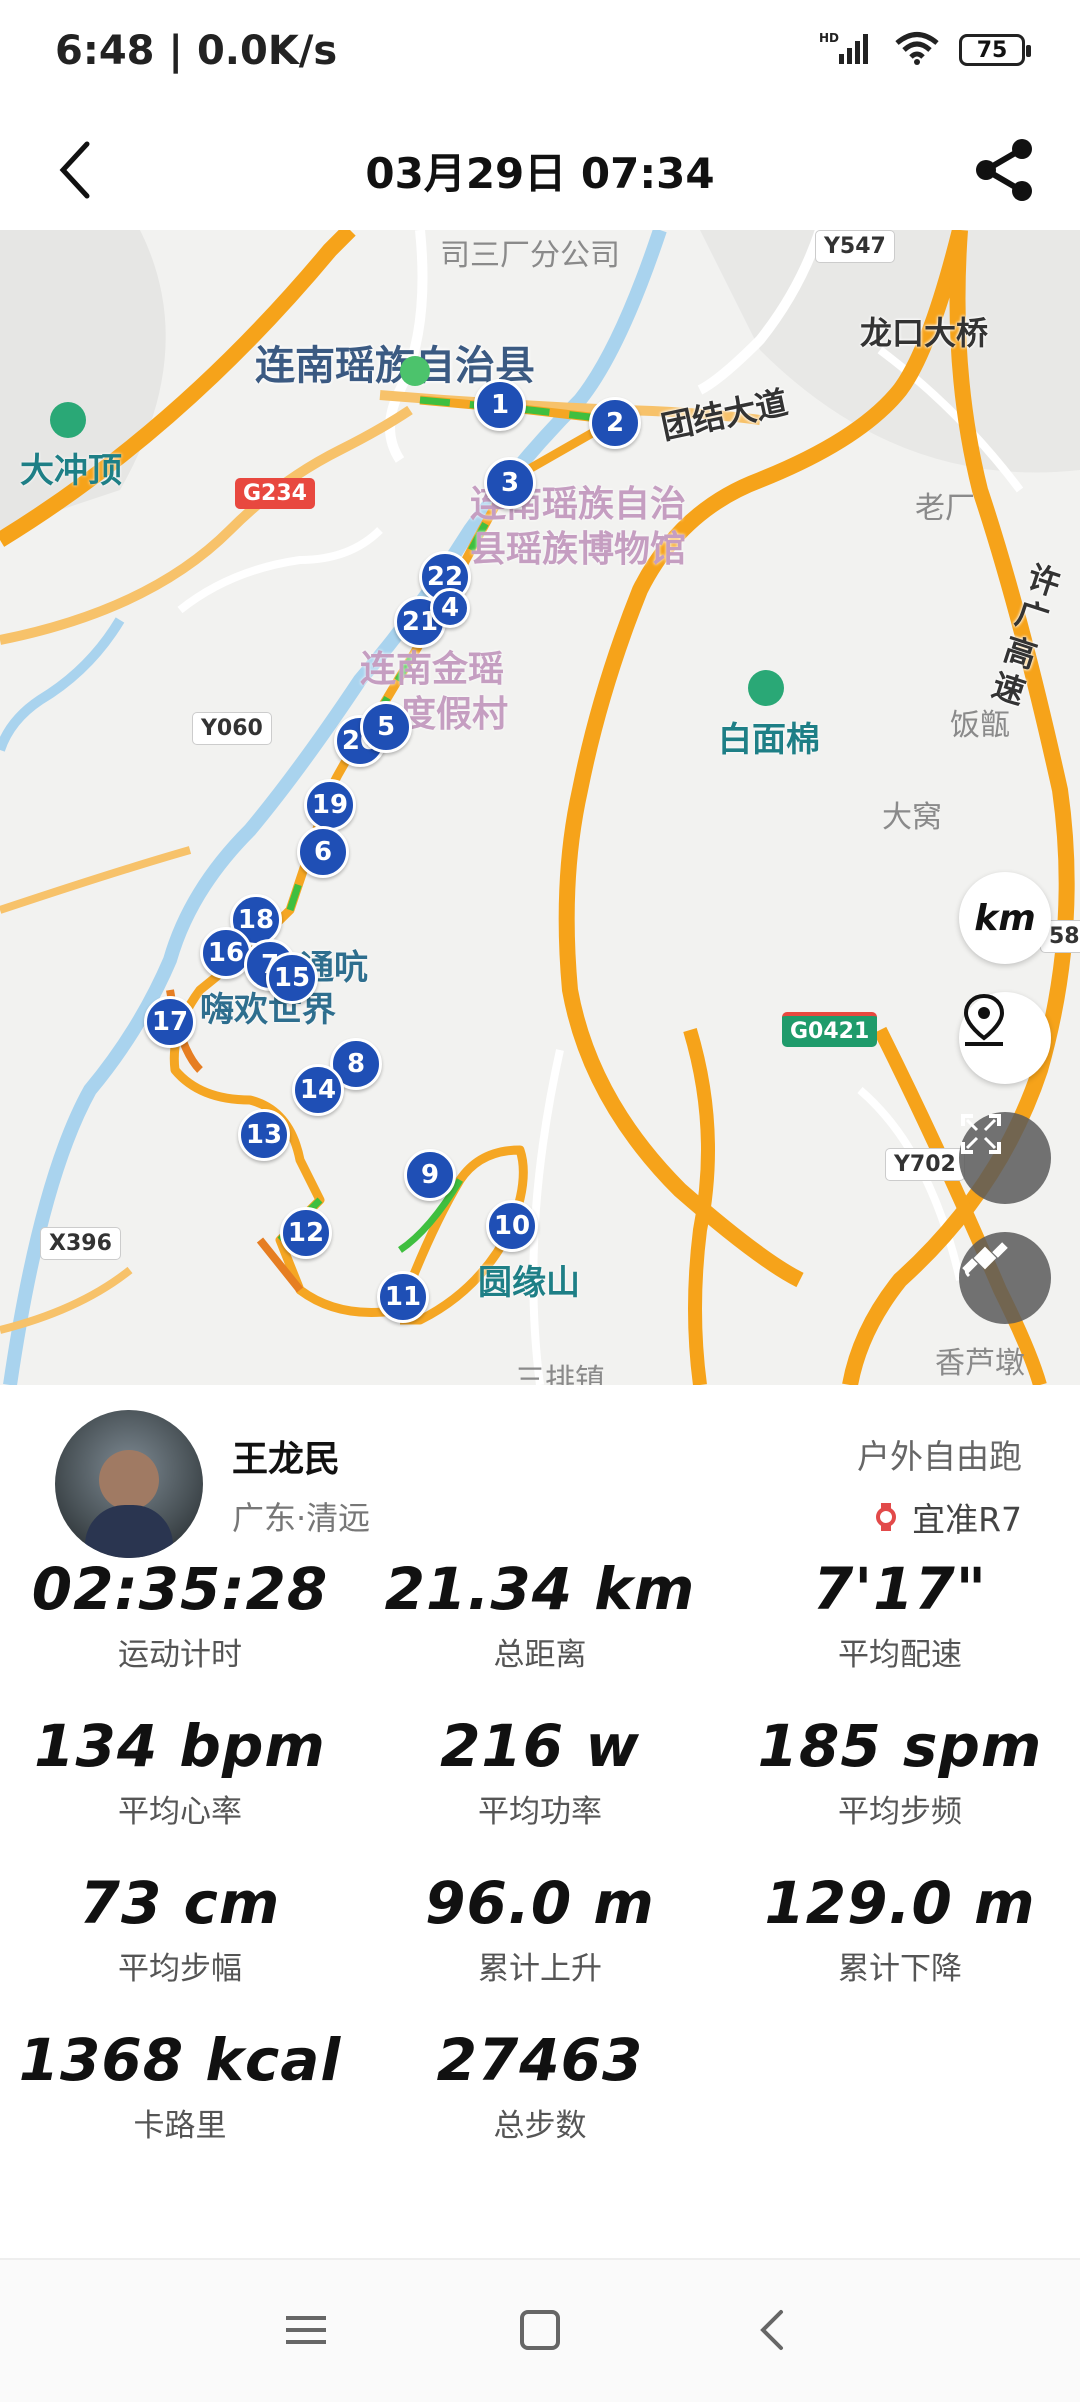 The width and height of the screenshot is (1080, 2402). What do you see at coordinates (900, 1969) in the screenshot?
I see `stat-label: 累计下降` at bounding box center [900, 1969].